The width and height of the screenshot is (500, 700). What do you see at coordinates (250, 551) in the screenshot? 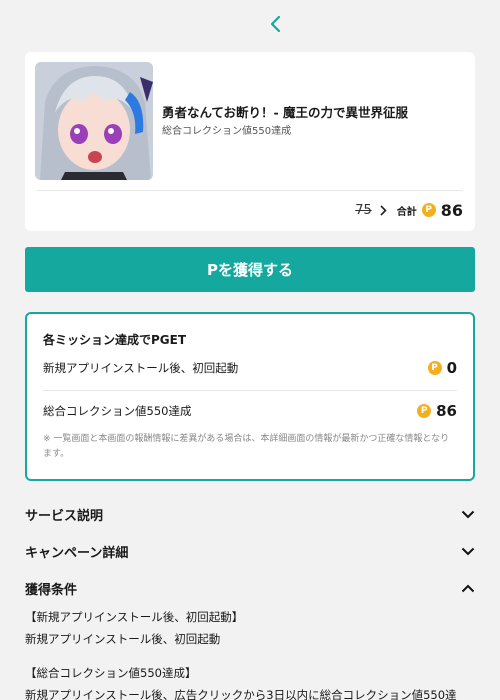
I see `accordion-campaign: キャンペーン詳細` at bounding box center [250, 551].